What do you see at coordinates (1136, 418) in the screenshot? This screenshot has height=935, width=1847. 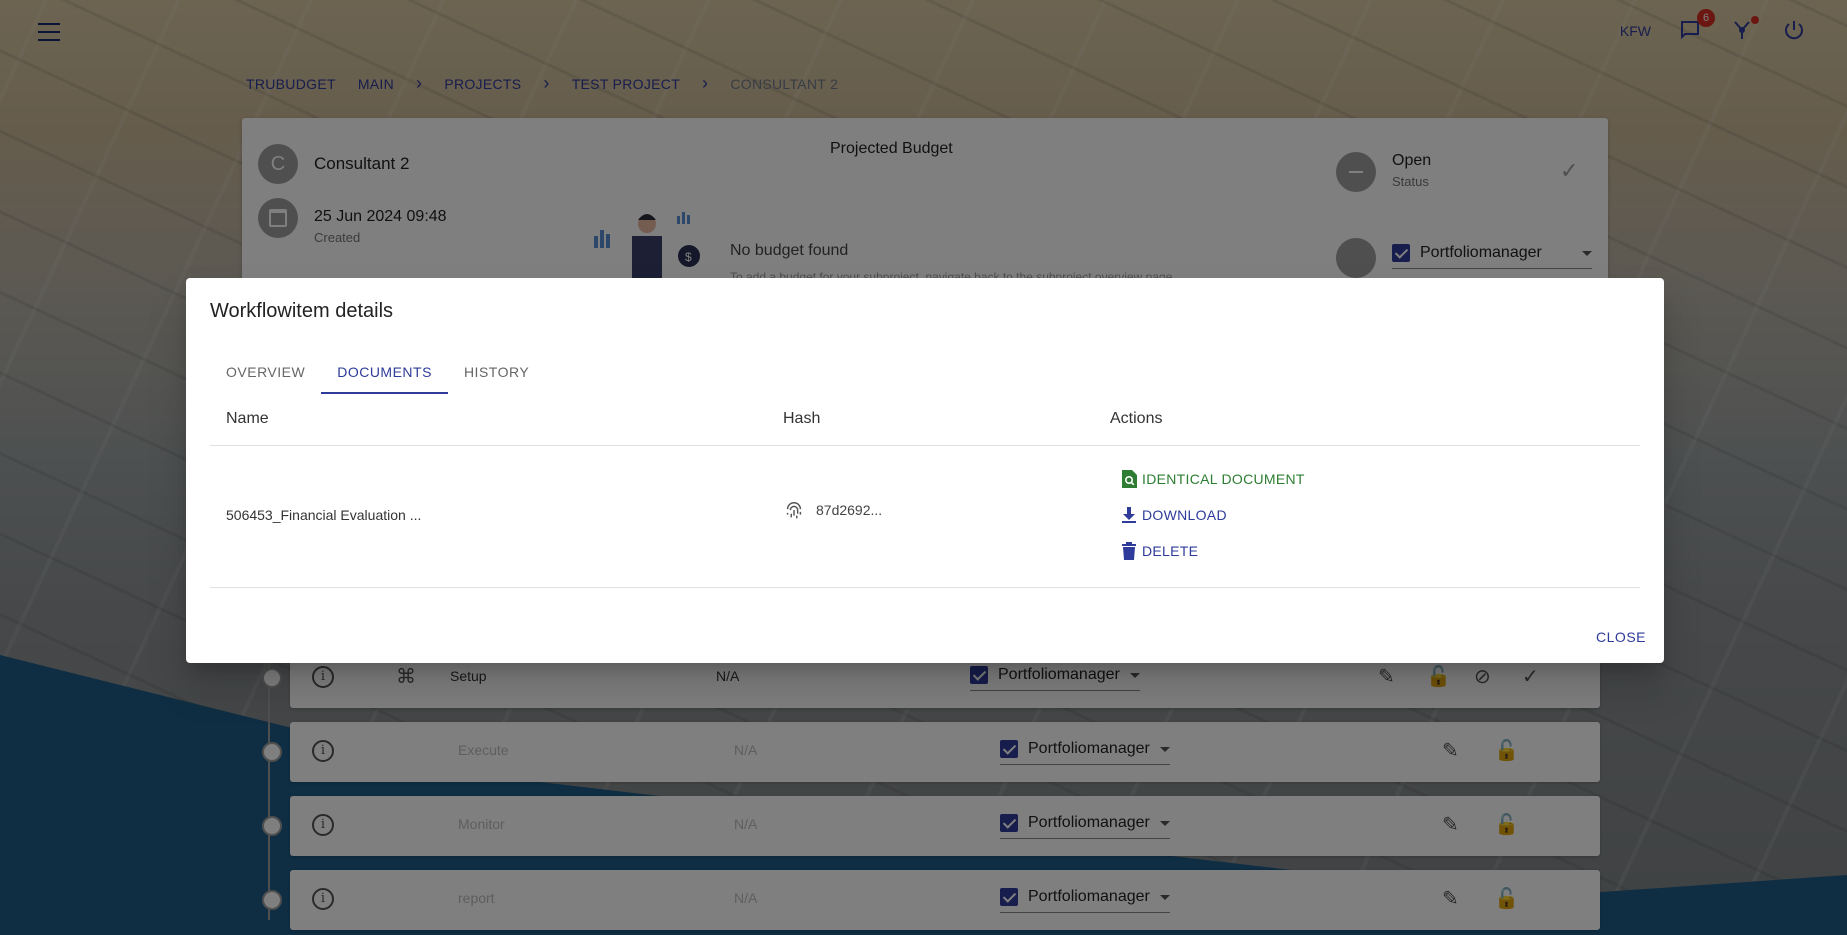 I see `column-header-actions: Actions` at bounding box center [1136, 418].